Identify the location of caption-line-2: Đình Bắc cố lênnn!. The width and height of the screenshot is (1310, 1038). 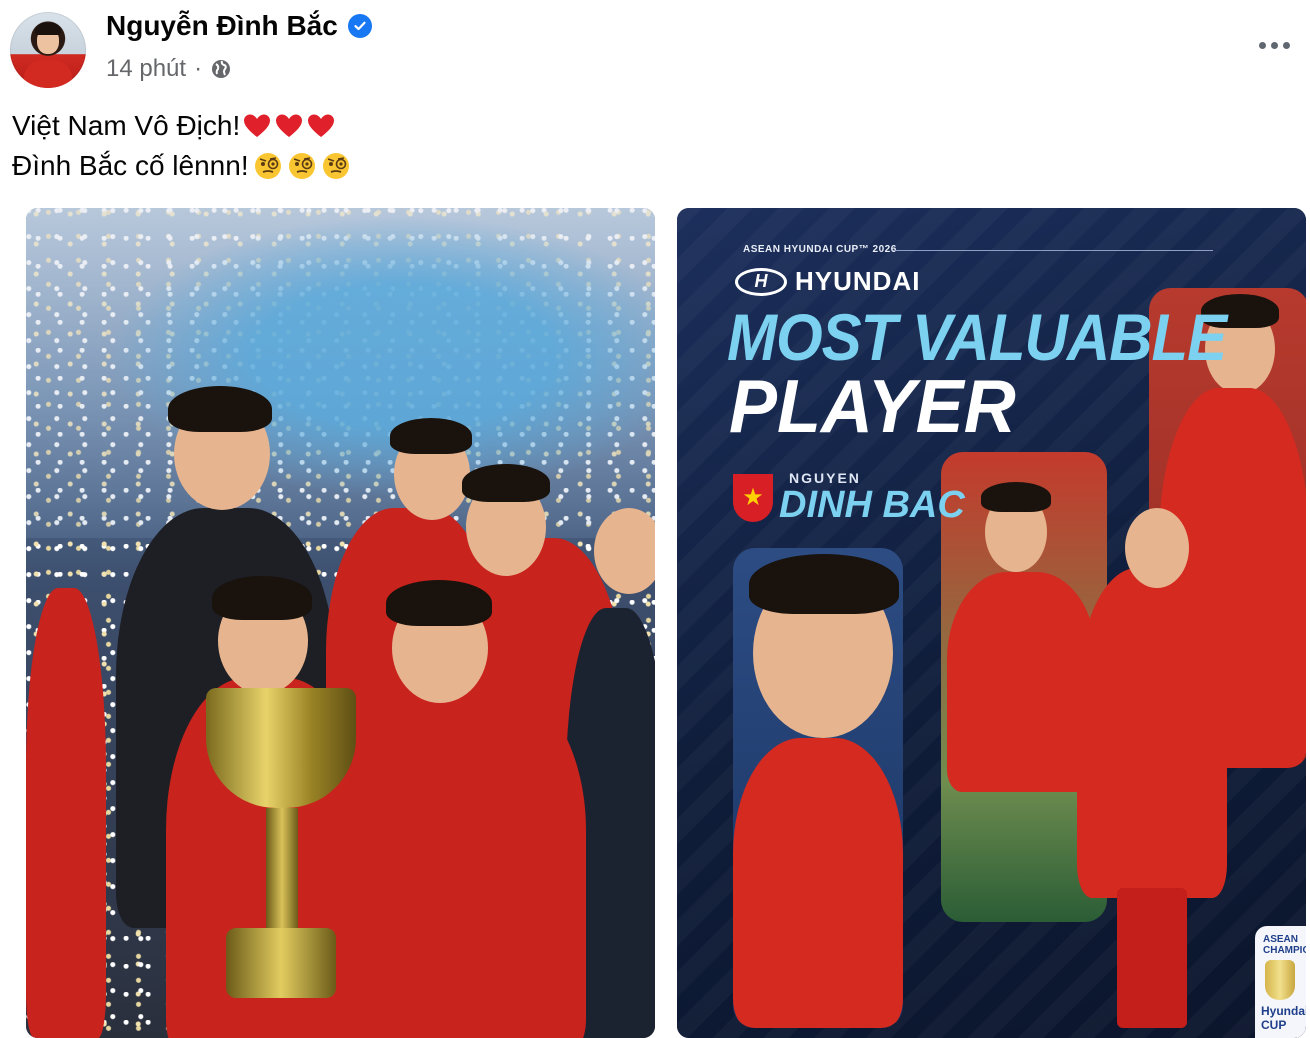
(181, 166).